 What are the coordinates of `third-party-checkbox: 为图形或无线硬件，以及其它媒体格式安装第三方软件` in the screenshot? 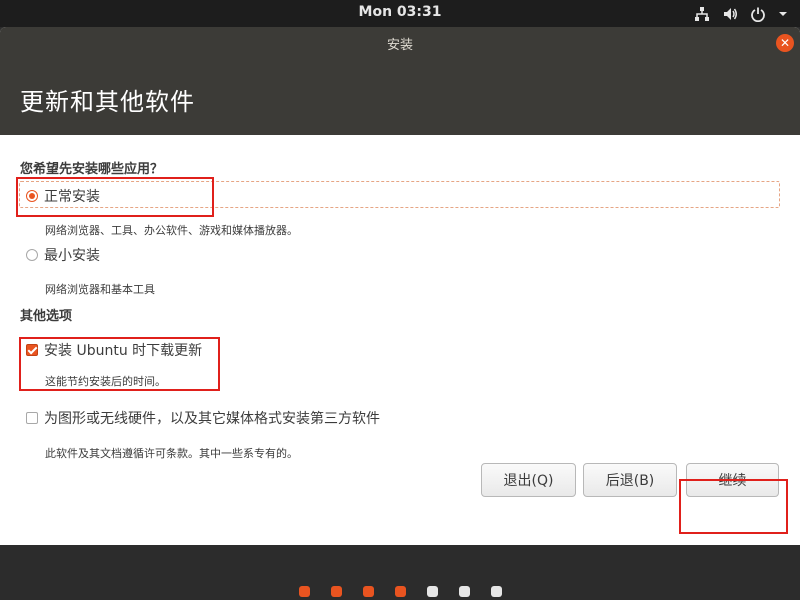 It's located at (203, 418).